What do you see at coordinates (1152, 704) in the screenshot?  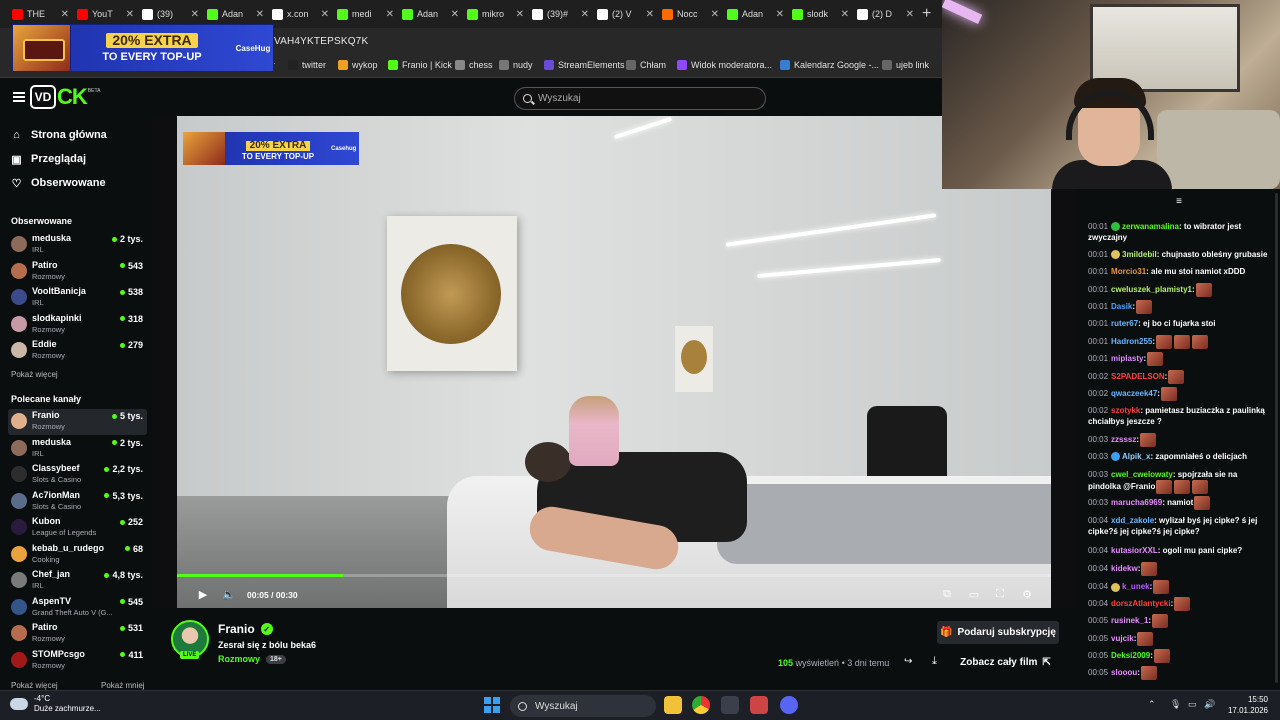 I see `tray-chevron-icon: ⌃` at bounding box center [1152, 704].